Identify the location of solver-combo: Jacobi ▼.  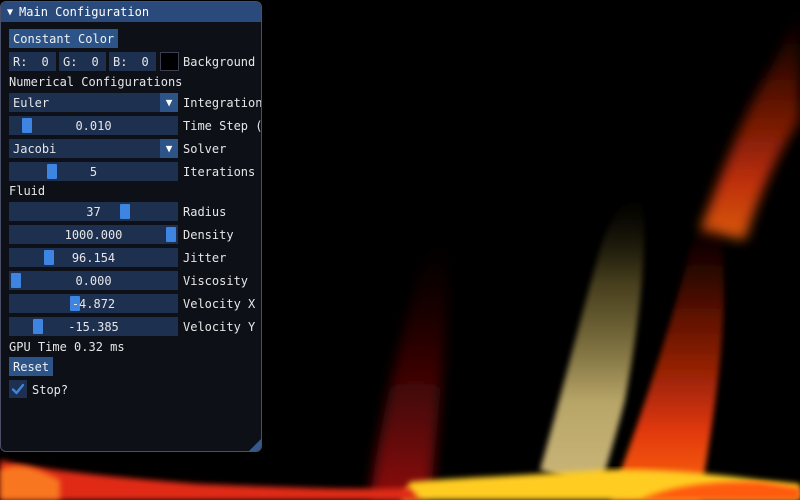
(93, 148).